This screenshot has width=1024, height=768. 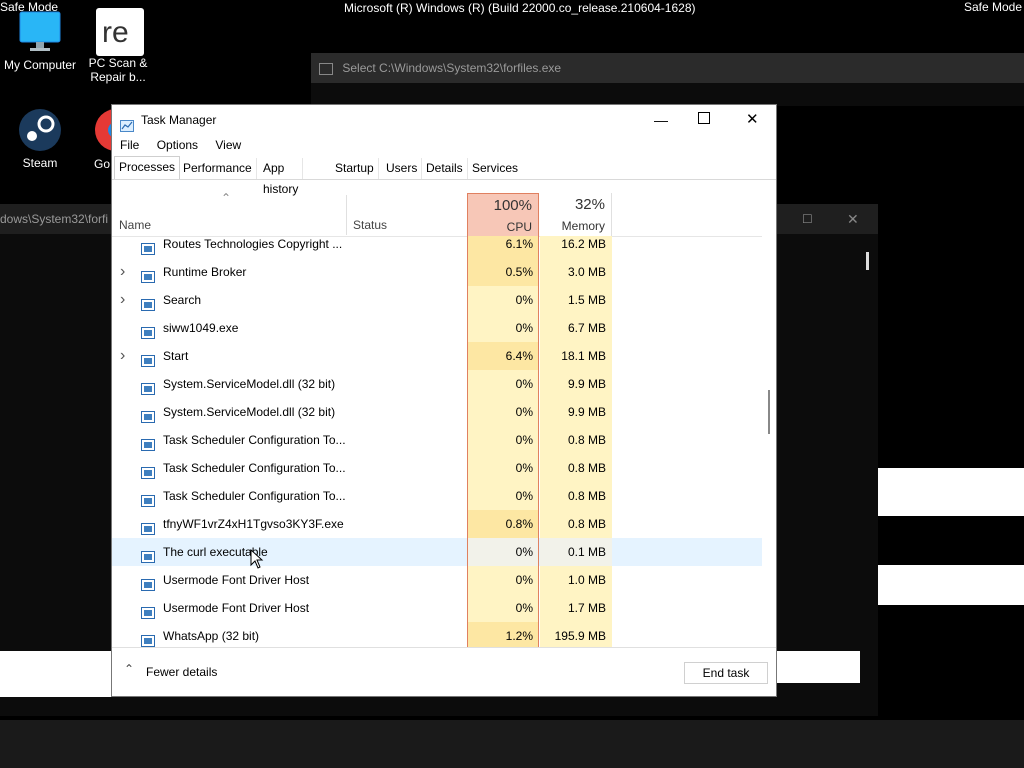 What do you see at coordinates (181, 672) in the screenshot?
I see `fewer-details-link: Fewer details` at bounding box center [181, 672].